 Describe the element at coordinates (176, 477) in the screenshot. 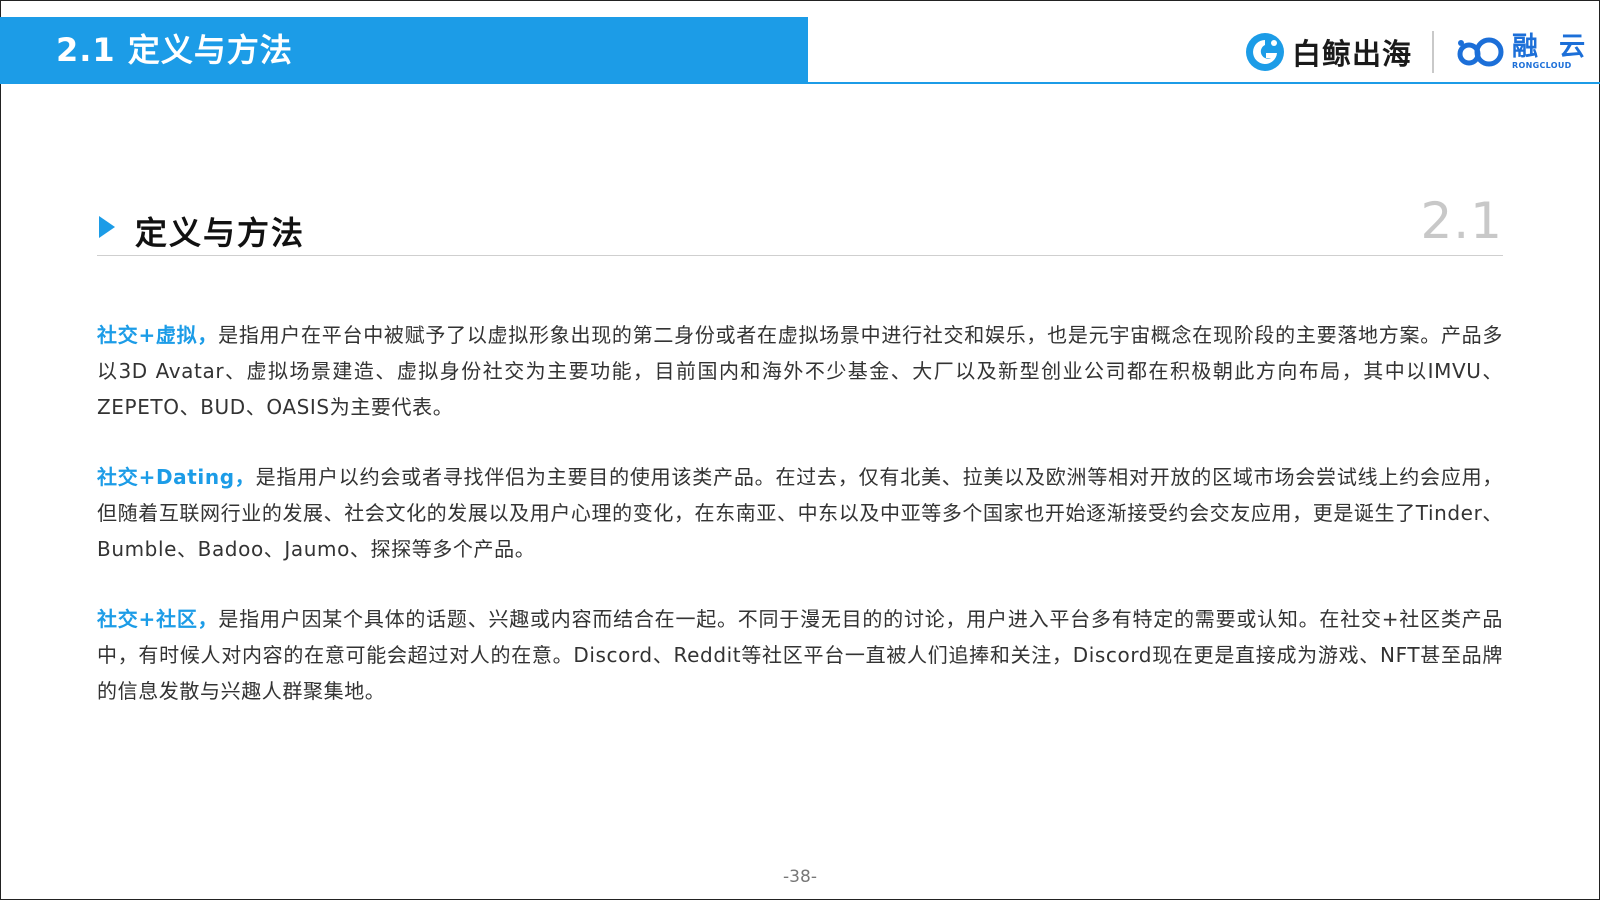

I see `paragraph-lead: 社交+Dating，` at that location.